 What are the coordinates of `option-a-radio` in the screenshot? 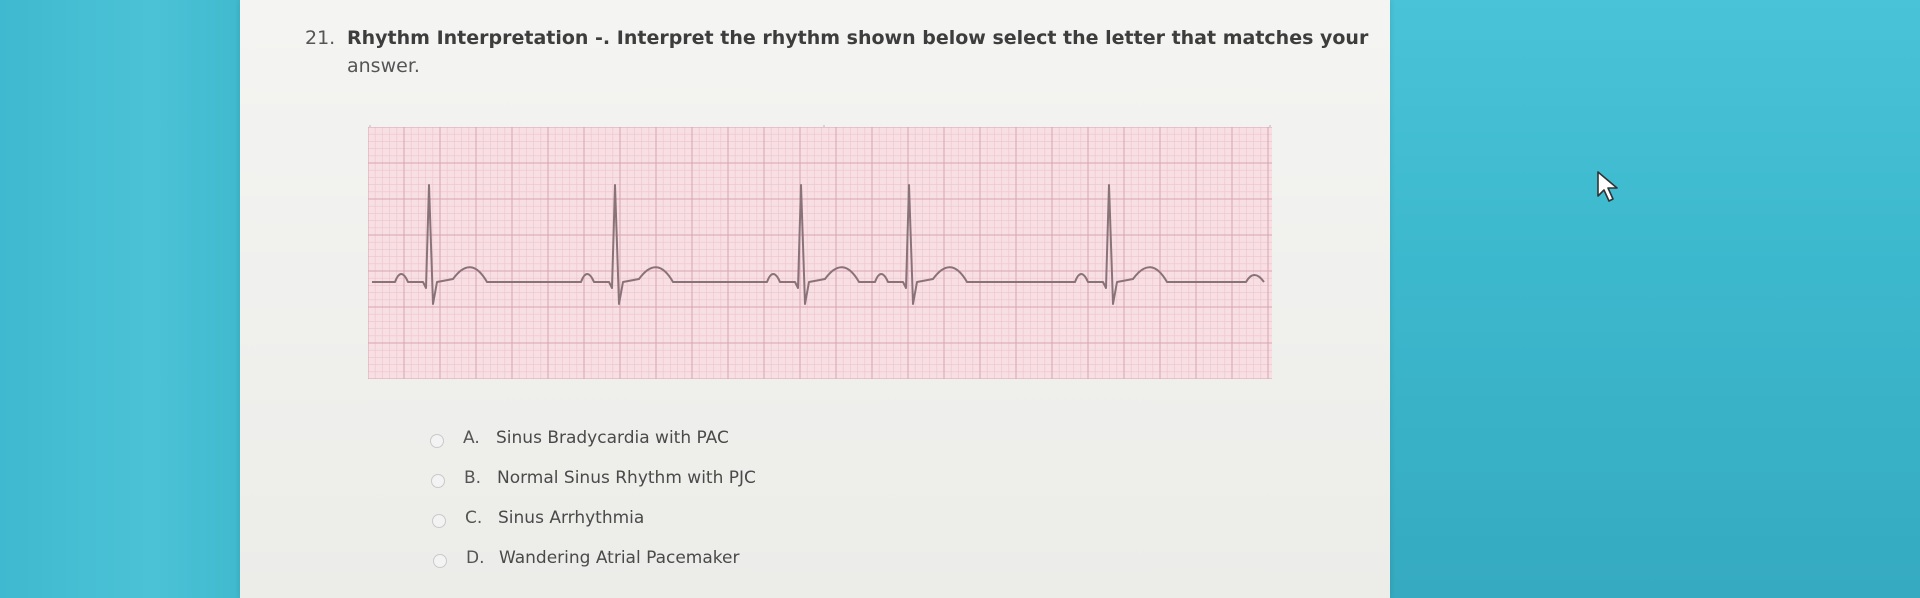 It's located at (437, 441).